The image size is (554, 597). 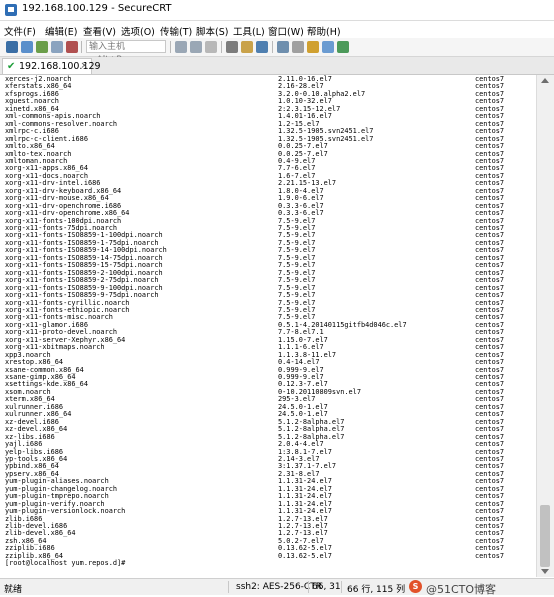 I want to click on tab-close-icon: ×, so click(x=84, y=66).